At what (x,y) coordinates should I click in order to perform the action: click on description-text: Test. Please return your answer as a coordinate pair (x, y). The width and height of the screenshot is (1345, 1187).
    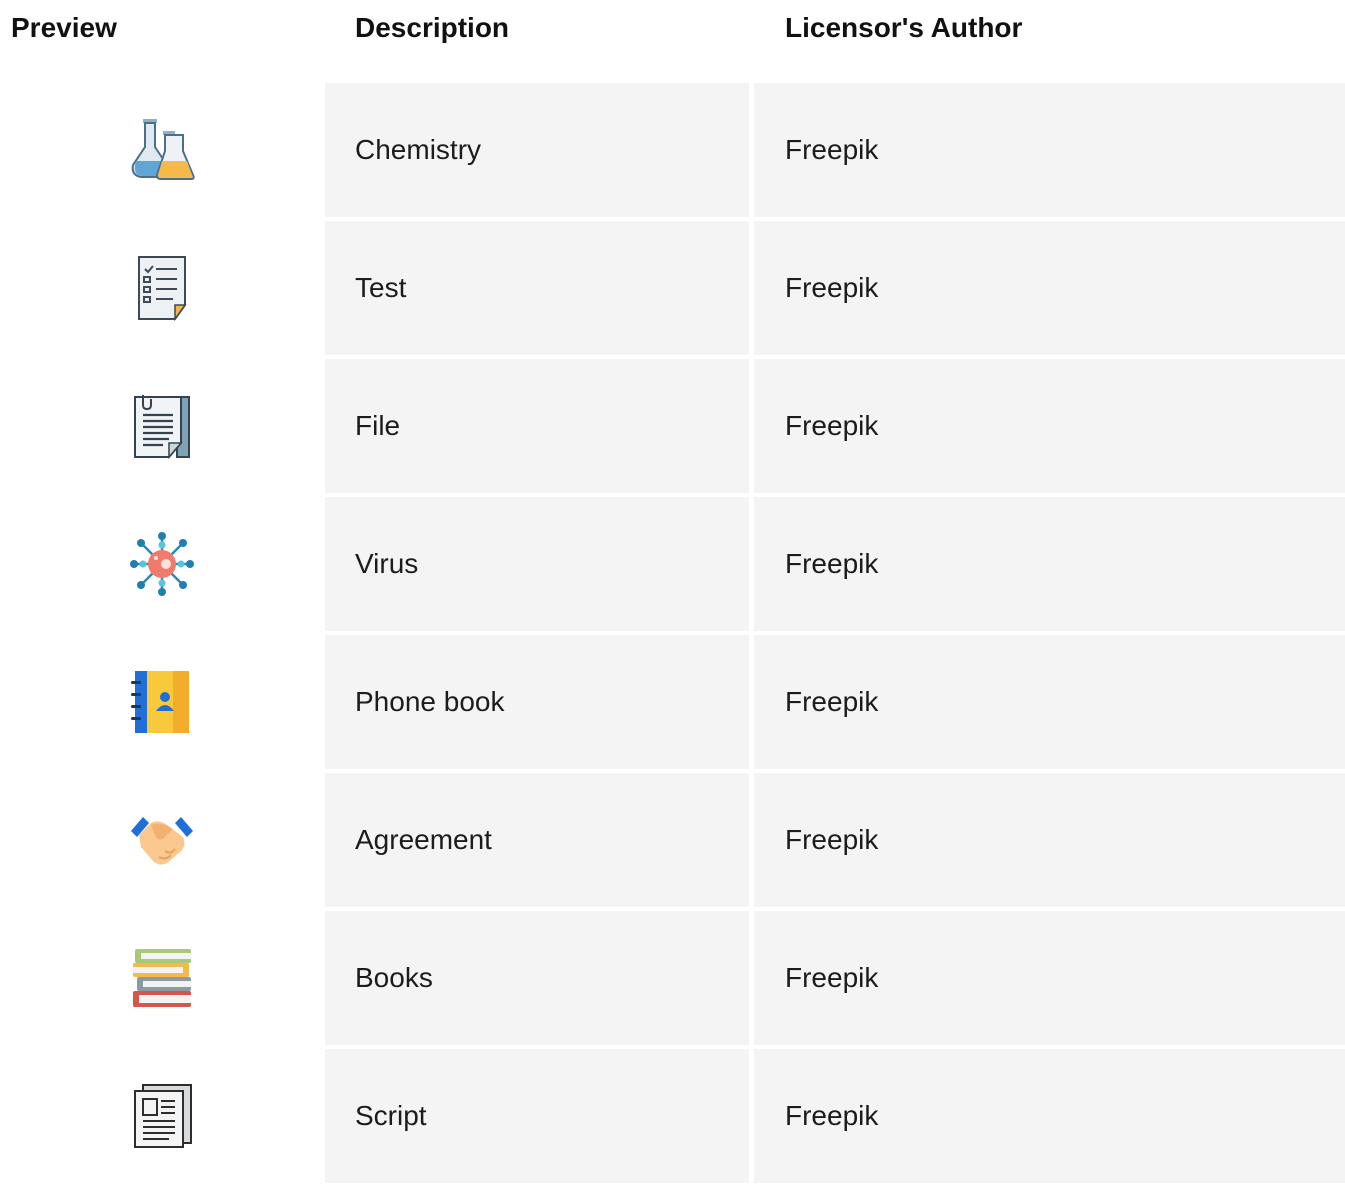
    Looking at the image, I should click on (381, 287).